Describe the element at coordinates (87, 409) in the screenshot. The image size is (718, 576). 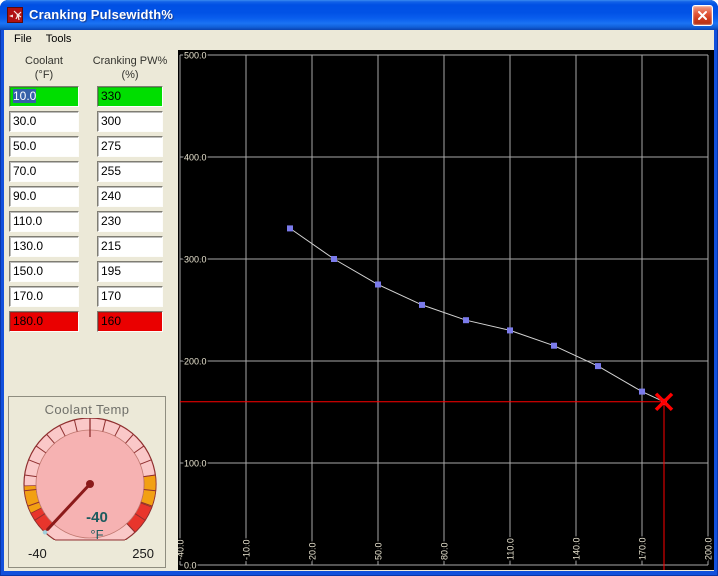
I see `gauge-title: Coolant Temp` at that location.